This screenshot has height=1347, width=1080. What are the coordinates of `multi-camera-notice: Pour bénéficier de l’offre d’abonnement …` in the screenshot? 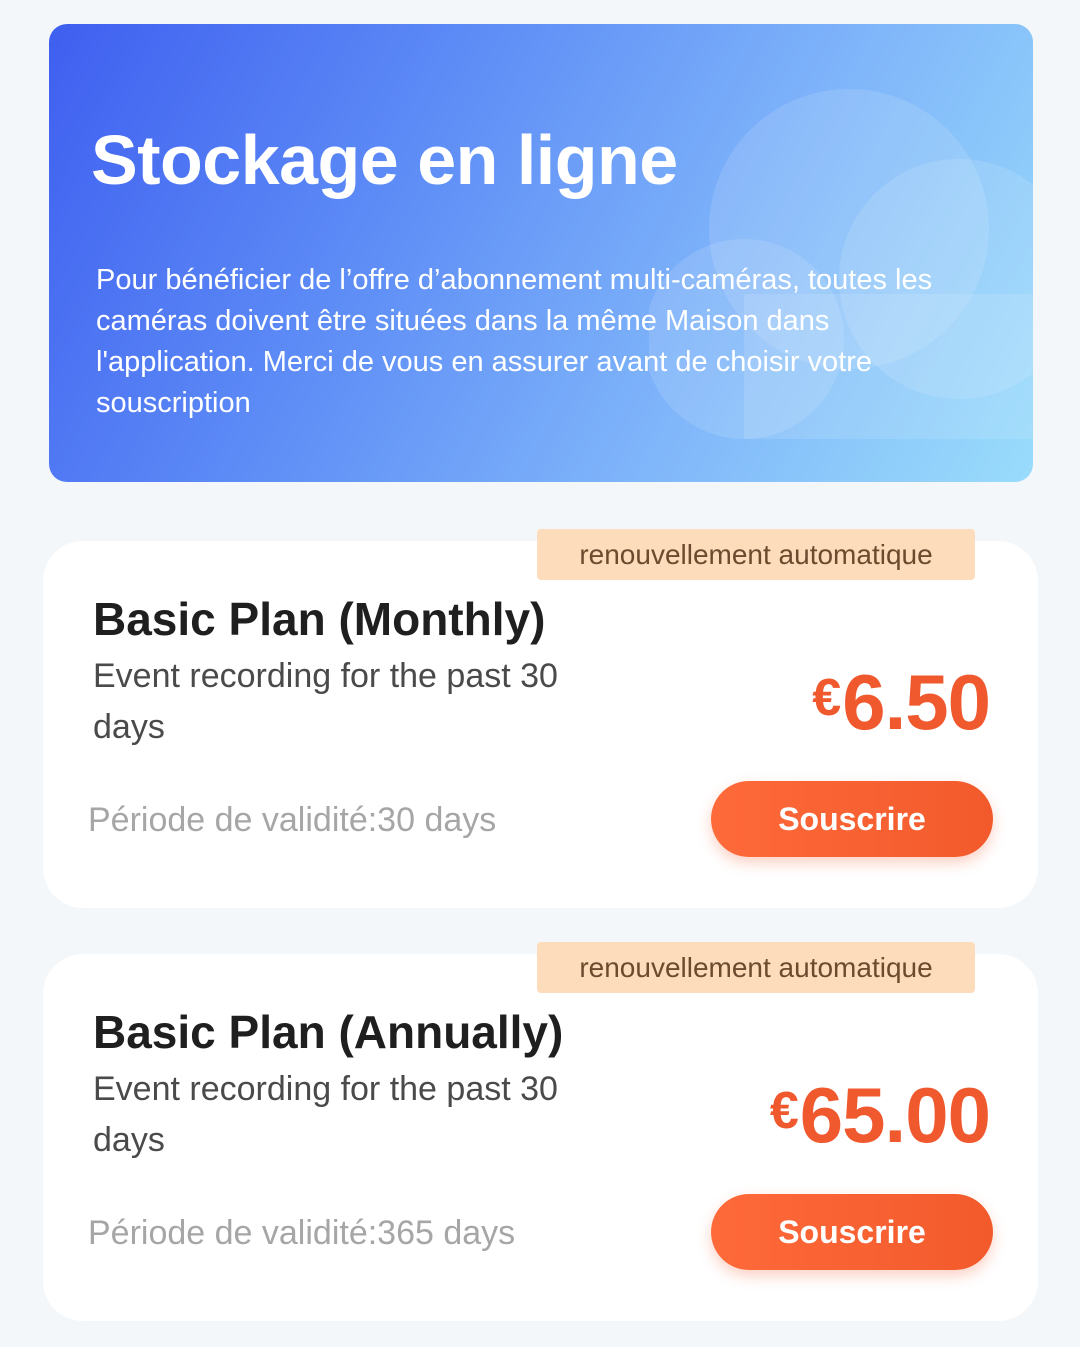 It's located at (514, 341).